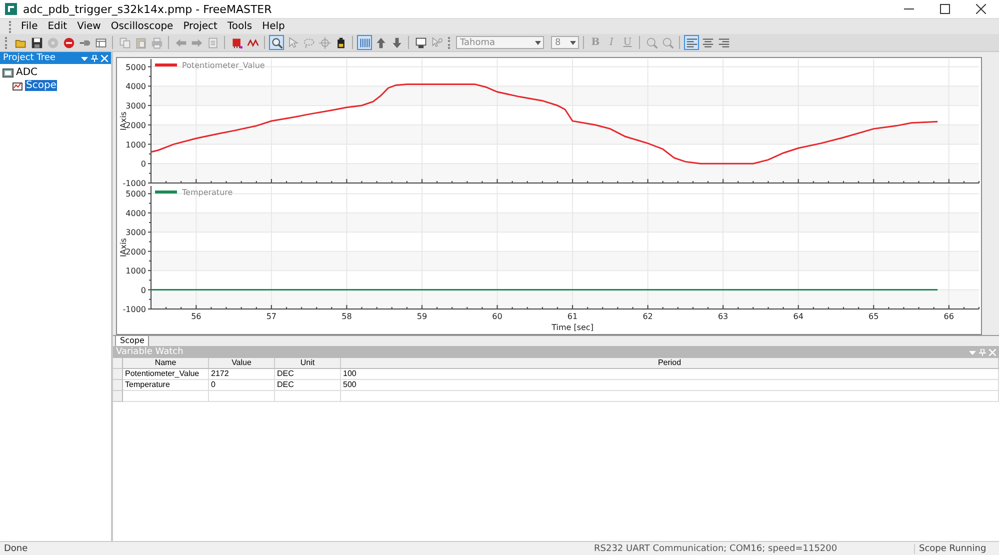  What do you see at coordinates (951, 549) in the screenshot?
I see `scope-status: Scope Running` at bounding box center [951, 549].